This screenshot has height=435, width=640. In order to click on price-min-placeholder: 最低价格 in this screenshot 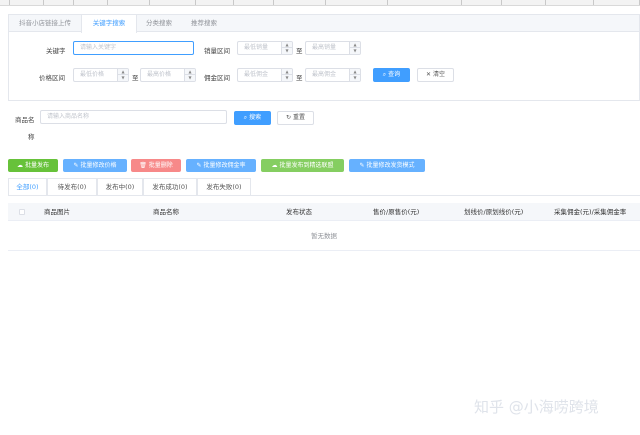, I will do `click(92, 74)`.